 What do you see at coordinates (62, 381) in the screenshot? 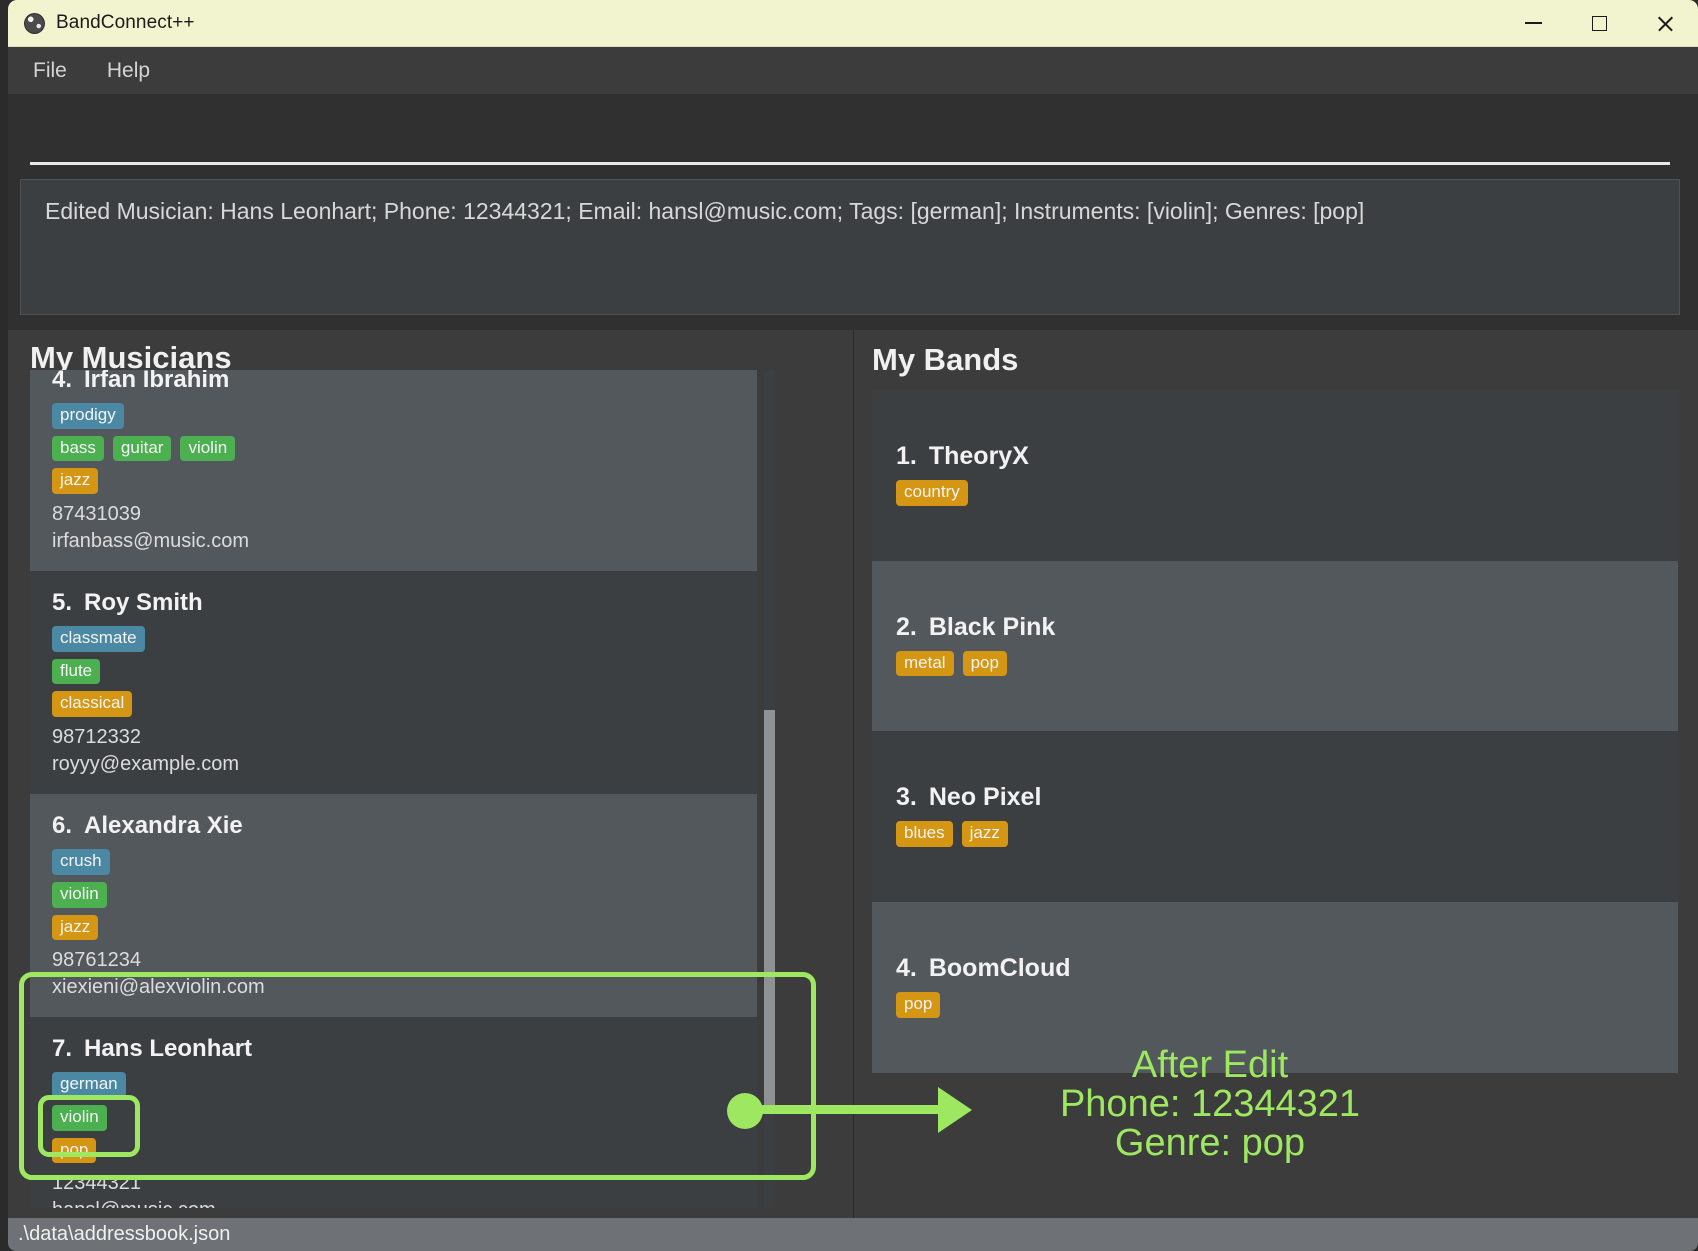
I see `musician-index: 4.` at bounding box center [62, 381].